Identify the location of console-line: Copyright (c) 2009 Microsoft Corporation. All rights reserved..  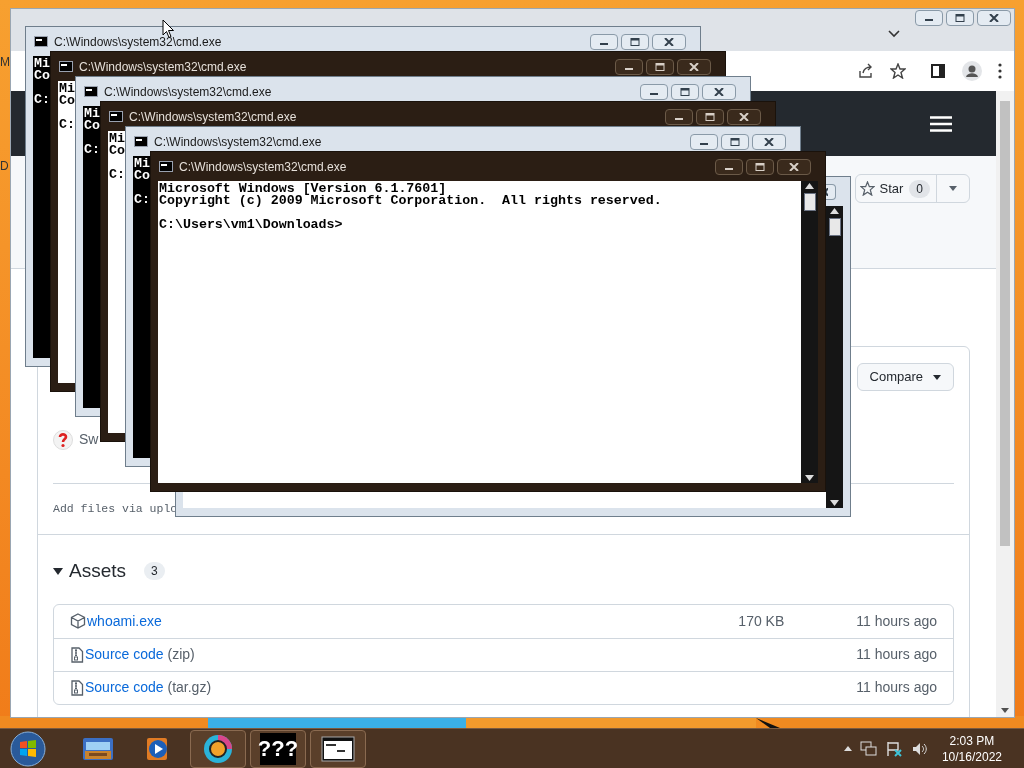
(410, 201).